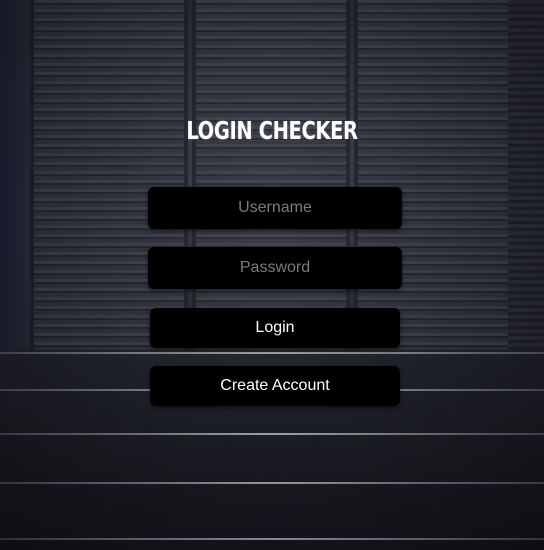 The width and height of the screenshot is (544, 550). What do you see at coordinates (275, 386) in the screenshot?
I see `create-account-button: Create Account` at bounding box center [275, 386].